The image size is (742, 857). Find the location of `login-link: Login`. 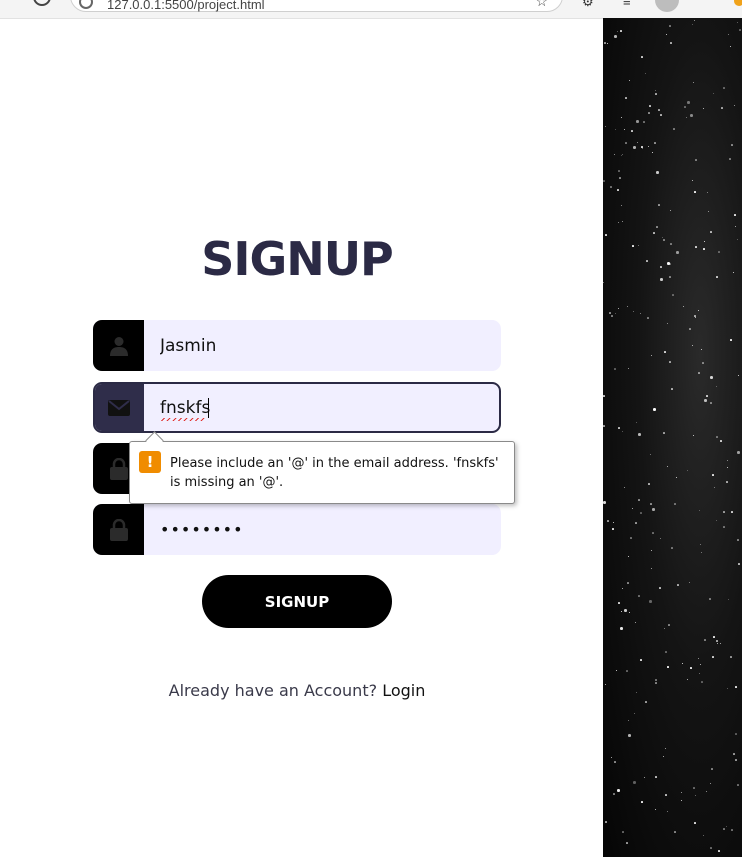

login-link: Login is located at coordinates (403, 690).